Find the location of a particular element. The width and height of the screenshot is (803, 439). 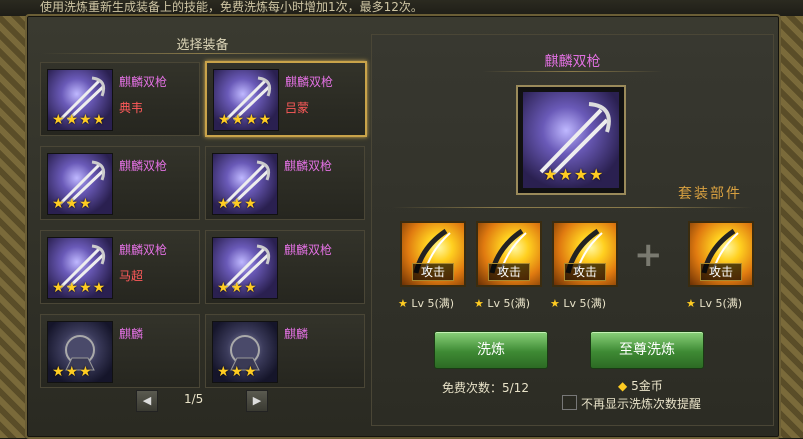

weapon-title: 麒麟双枪 is located at coordinates (572, 62).